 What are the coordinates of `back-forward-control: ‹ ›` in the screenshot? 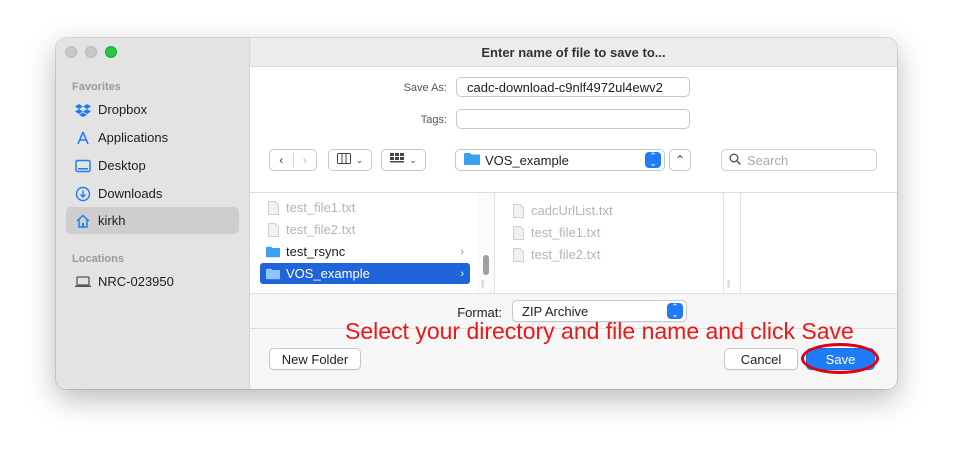 It's located at (293, 160).